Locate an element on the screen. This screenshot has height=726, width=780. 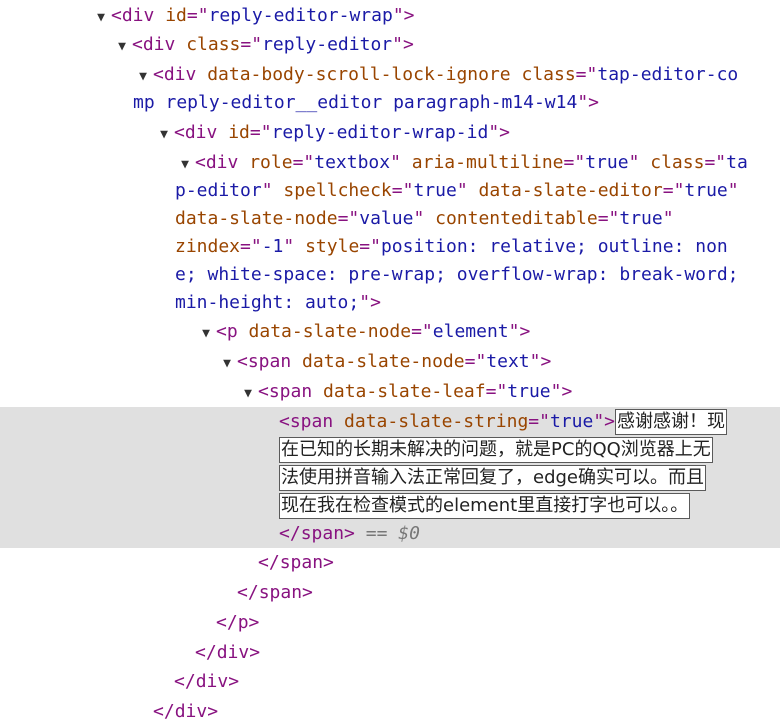
node-reply-editor-wrap-id: ▼ <div id="reply-editor-wrap-id"> is located at coordinates (332, 133).